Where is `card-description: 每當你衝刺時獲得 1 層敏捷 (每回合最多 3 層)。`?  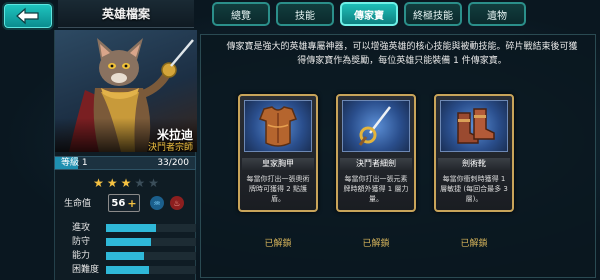 card-description: 每當你衝刺時獲得 1 層敏捷 (每回合最多 3 層)。 is located at coordinates (474, 189).